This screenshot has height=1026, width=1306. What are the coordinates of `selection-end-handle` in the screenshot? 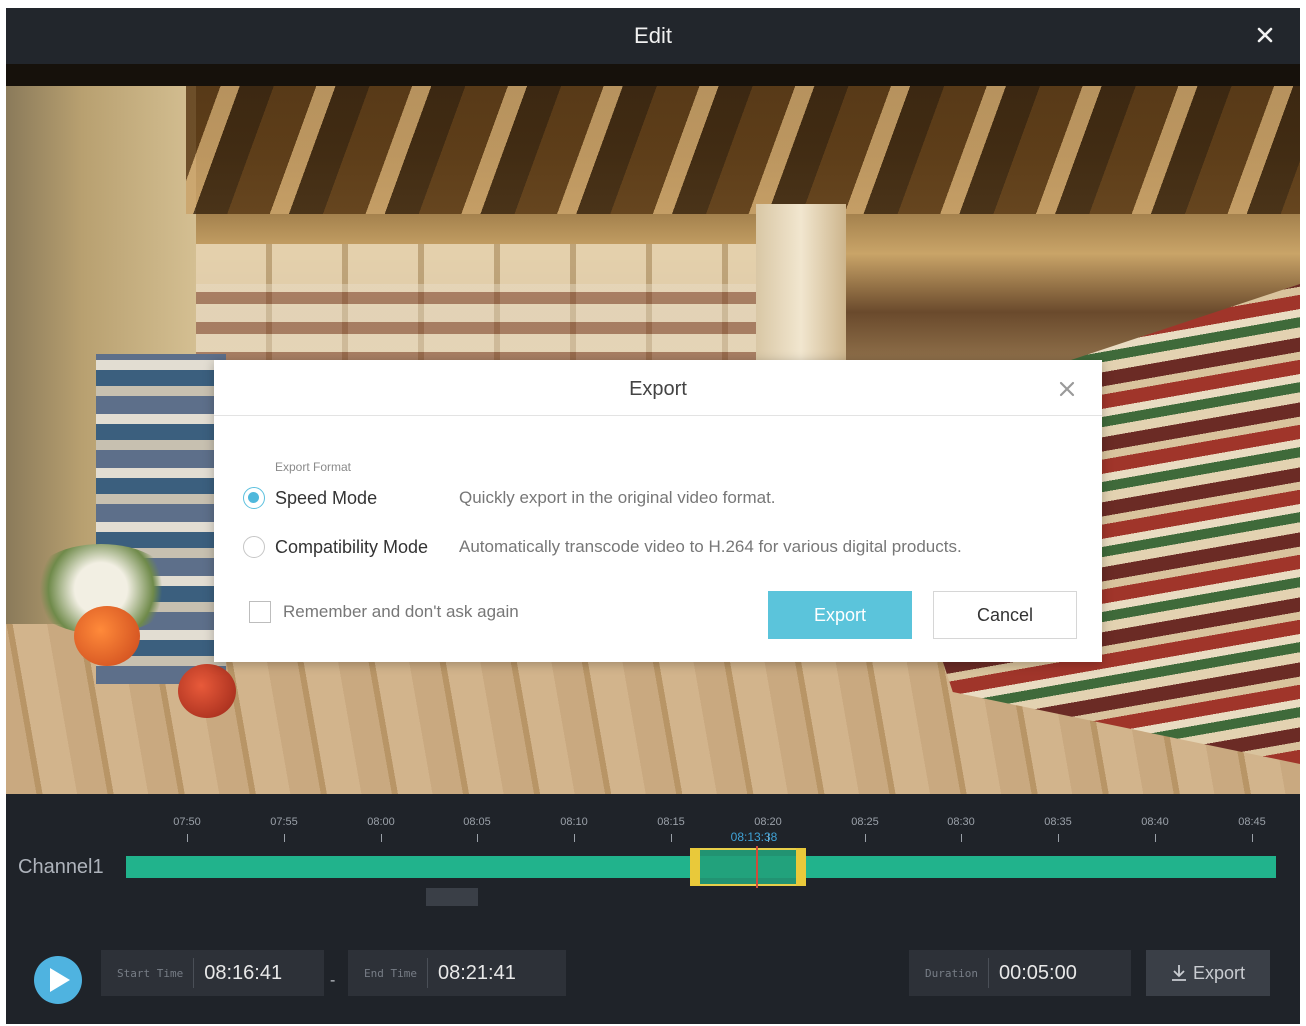 It's located at (801, 867).